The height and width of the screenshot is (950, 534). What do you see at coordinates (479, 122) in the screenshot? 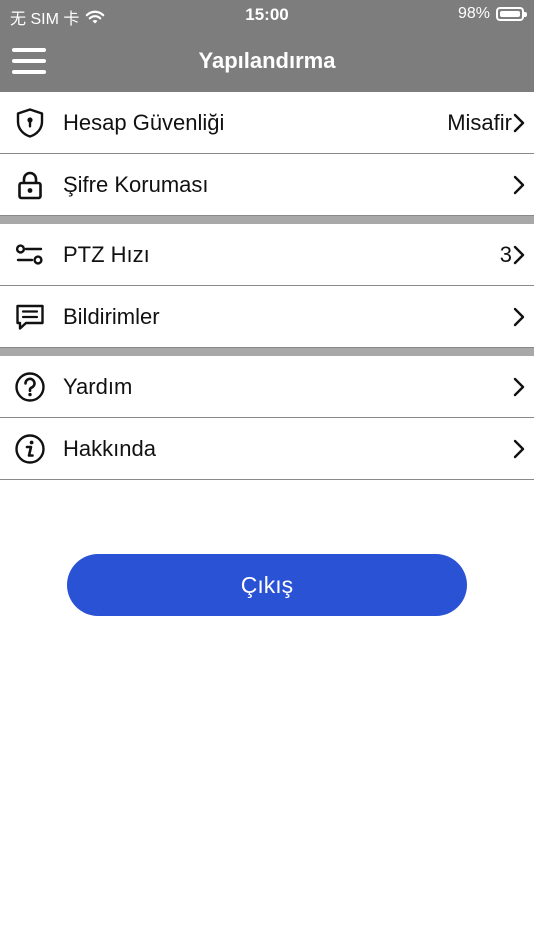
I see `row-value: Misafir` at bounding box center [479, 122].